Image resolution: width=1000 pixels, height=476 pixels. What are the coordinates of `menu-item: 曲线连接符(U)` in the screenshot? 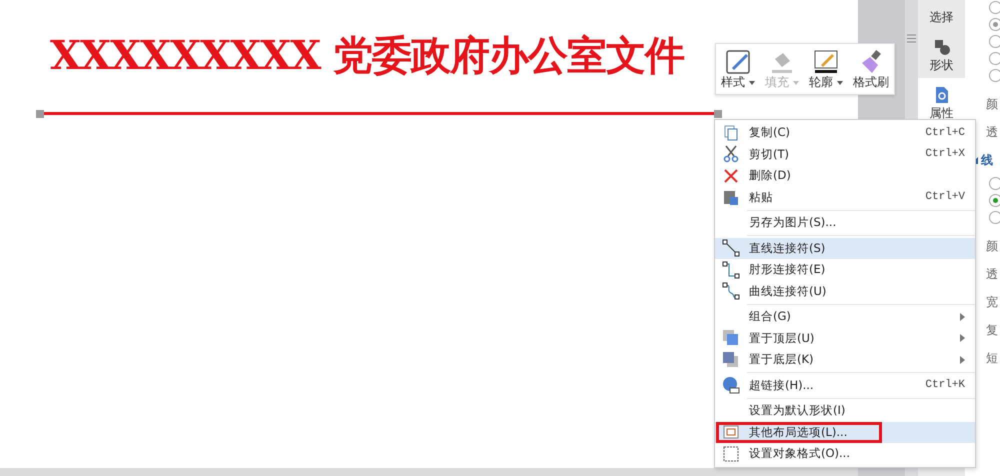 It's located at (845, 291).